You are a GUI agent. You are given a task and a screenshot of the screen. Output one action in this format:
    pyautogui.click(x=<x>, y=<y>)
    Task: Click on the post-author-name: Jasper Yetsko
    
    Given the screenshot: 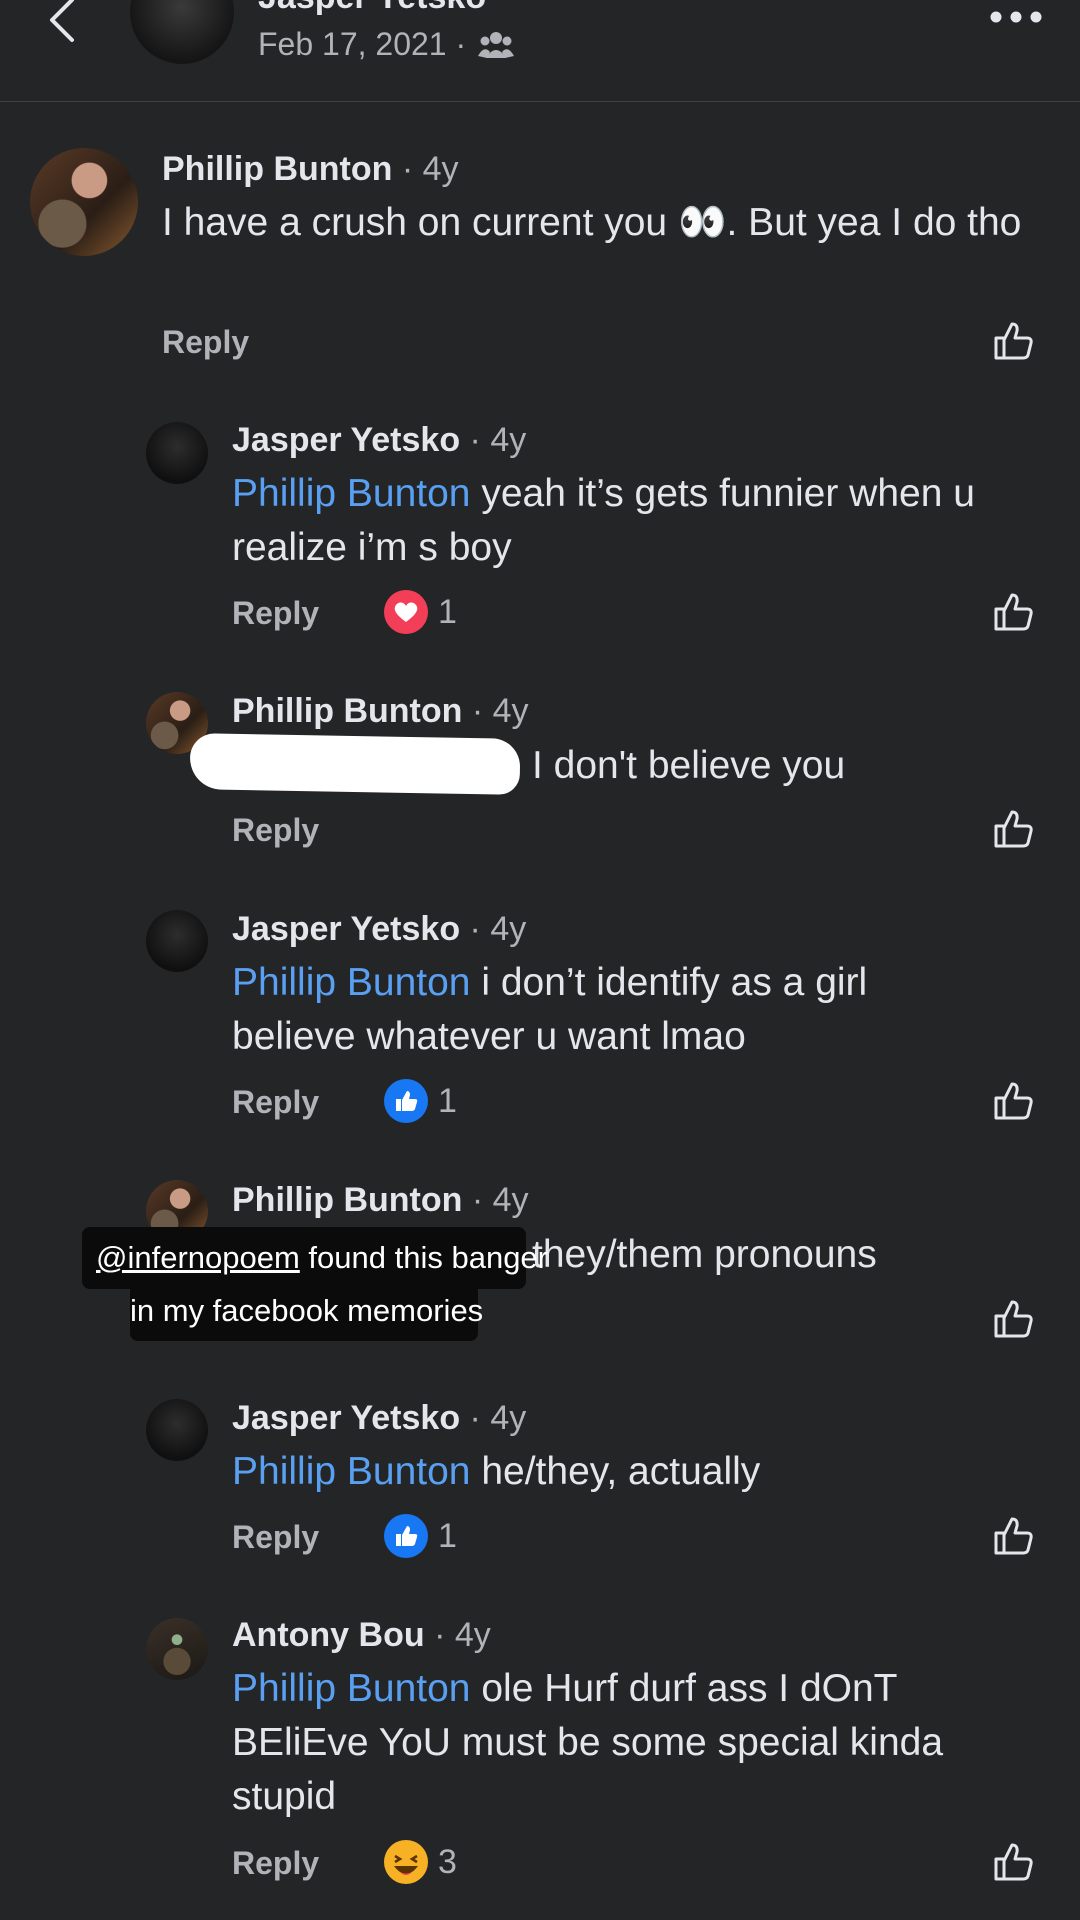 What is the action you would take?
    pyautogui.click(x=372, y=8)
    